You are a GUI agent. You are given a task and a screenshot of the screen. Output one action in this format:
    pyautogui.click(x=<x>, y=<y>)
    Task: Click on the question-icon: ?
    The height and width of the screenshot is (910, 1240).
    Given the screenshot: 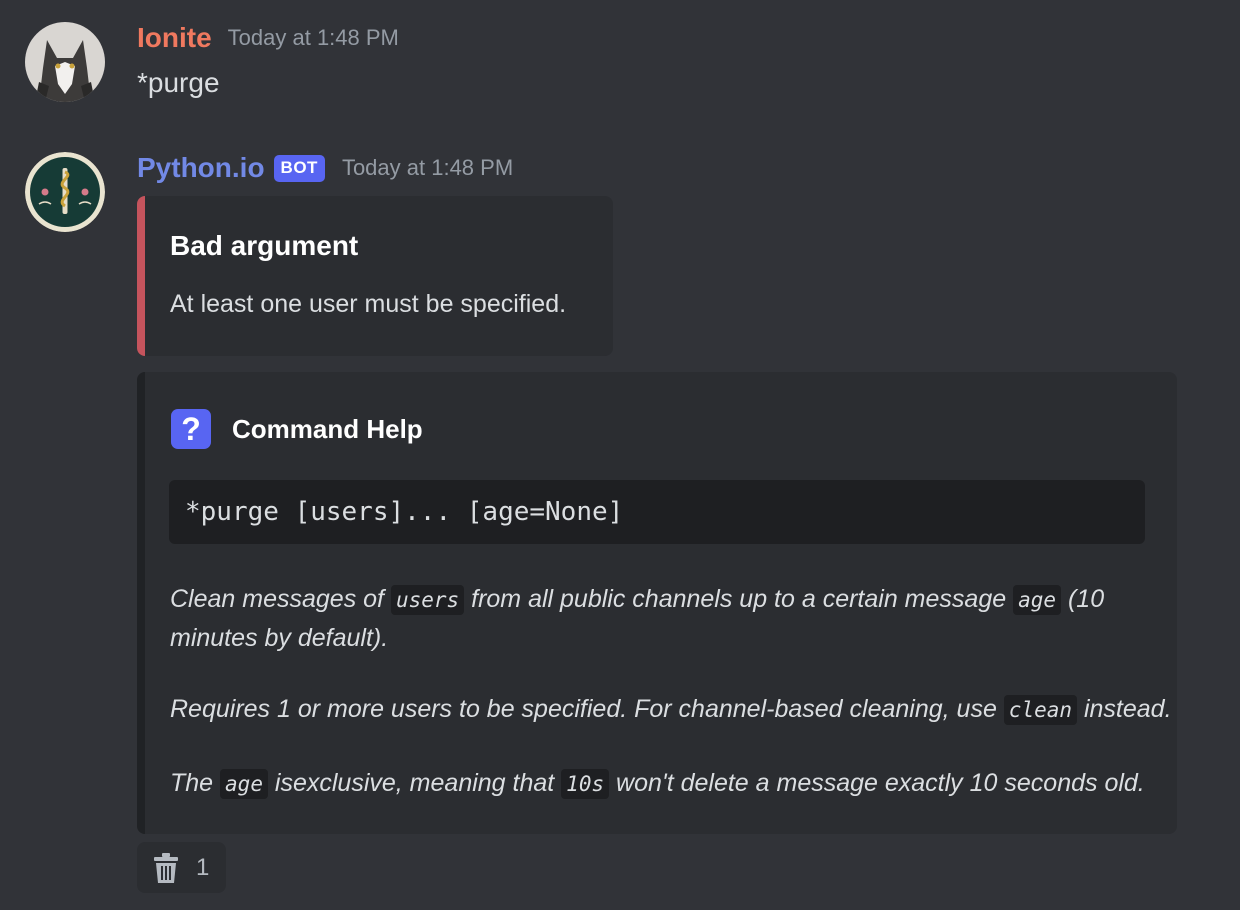 What is the action you would take?
    pyautogui.click(x=191, y=429)
    